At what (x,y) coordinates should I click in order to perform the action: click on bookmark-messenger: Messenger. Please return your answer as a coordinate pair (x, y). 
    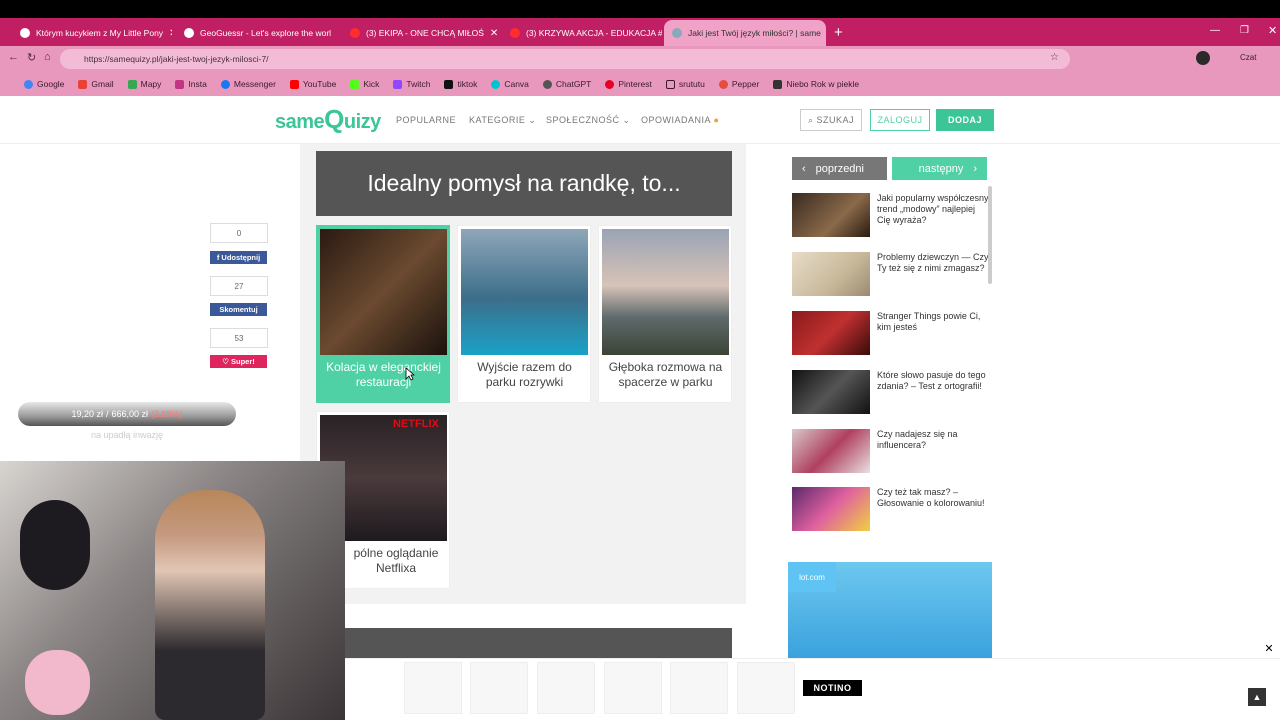
    Looking at the image, I should click on (248, 84).